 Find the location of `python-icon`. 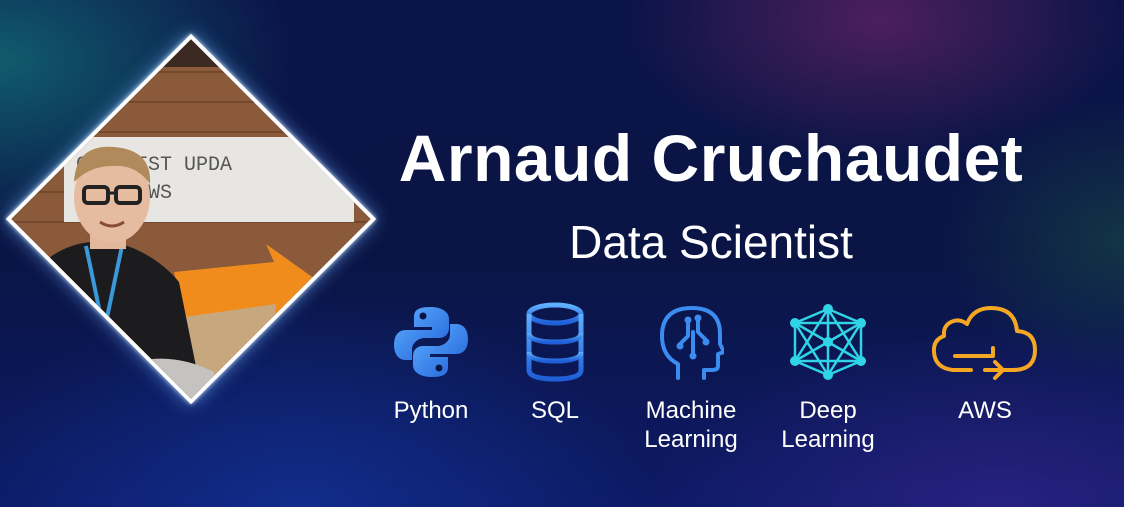

python-icon is located at coordinates (431, 342).